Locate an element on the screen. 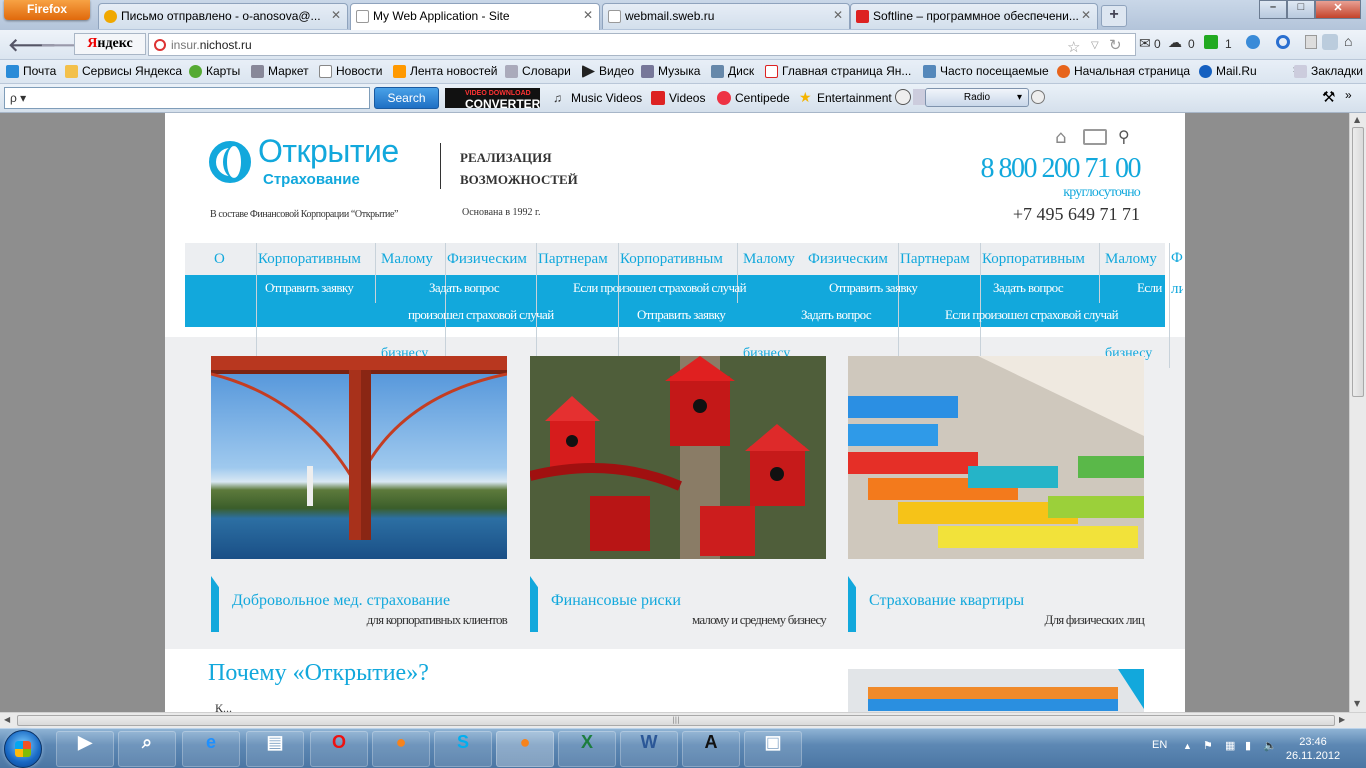 This screenshot has width=1366, height=768. submenu-insured-event: произошел страховой случай is located at coordinates (481, 315).